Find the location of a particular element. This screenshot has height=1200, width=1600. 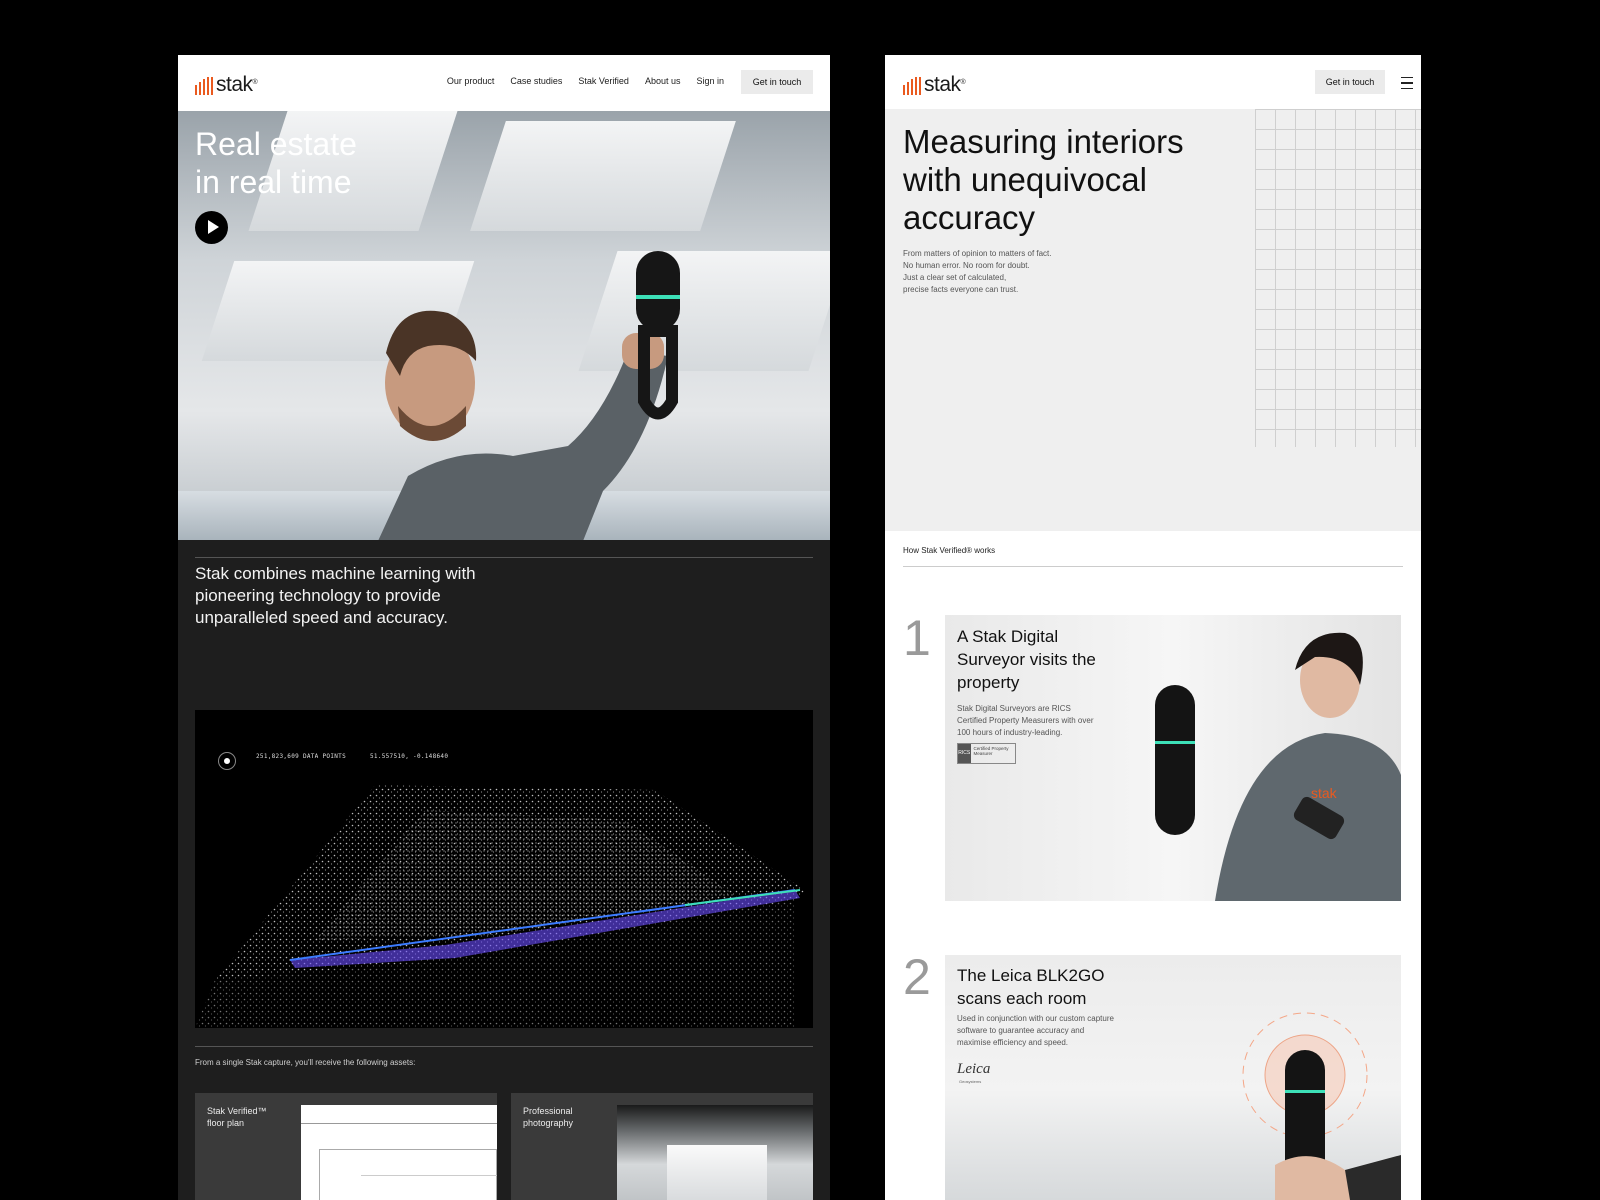

rics-badge: RICS Certified Property Measurer is located at coordinates (986, 753).